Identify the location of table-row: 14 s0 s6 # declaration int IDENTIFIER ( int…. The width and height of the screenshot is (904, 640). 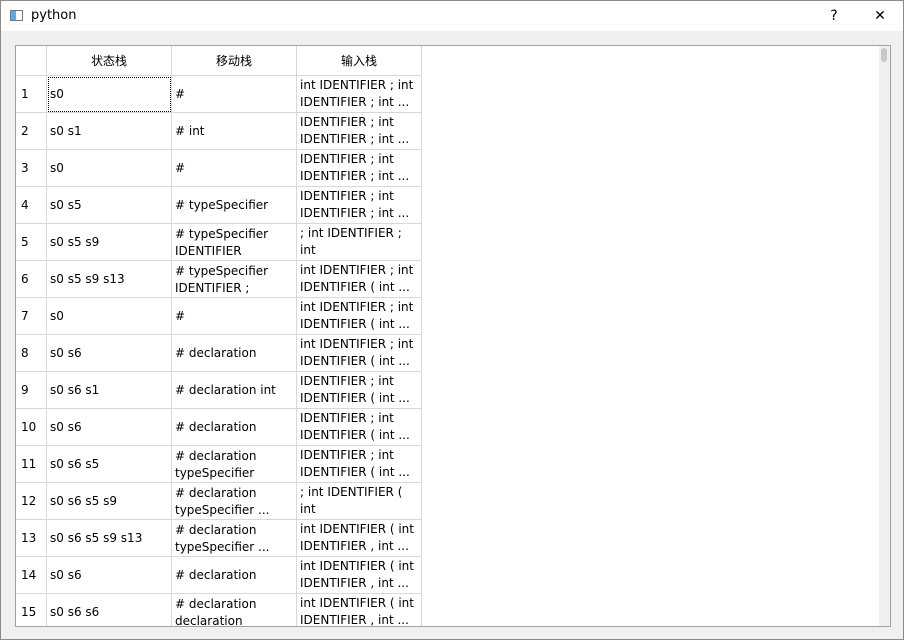
(449, 575).